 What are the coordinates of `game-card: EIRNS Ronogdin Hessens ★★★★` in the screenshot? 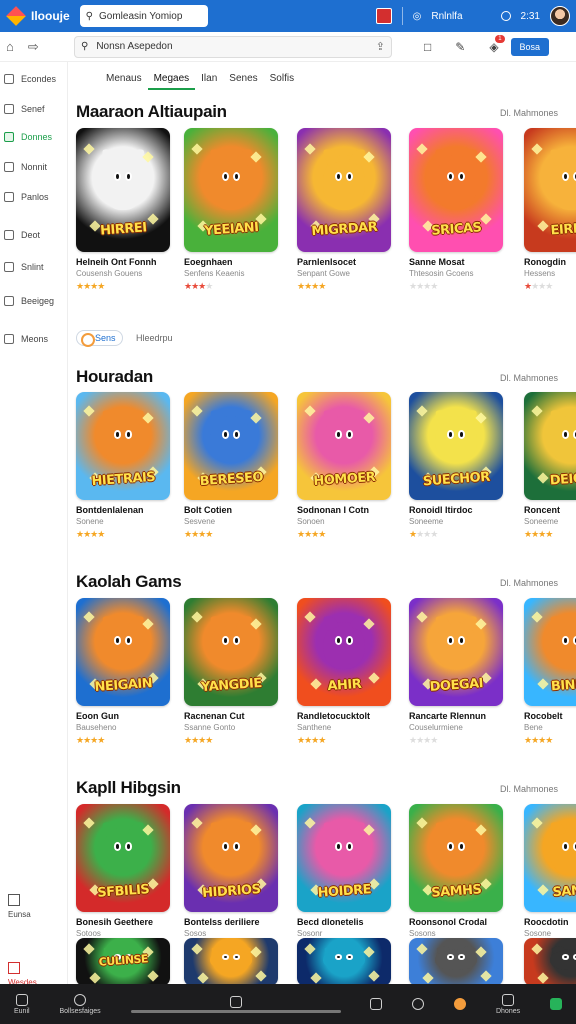 It's located at (550, 210).